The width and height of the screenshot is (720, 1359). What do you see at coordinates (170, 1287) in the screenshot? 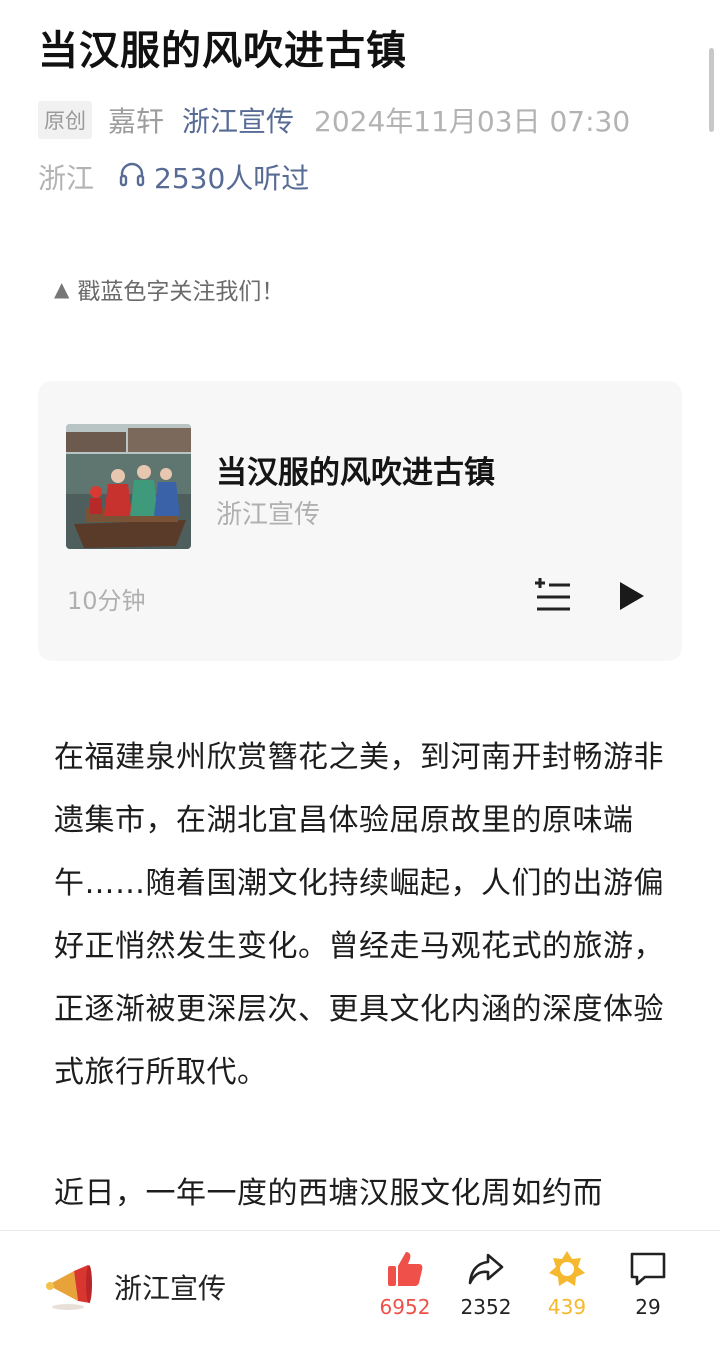
I see `account-name: 浙江宣传` at bounding box center [170, 1287].